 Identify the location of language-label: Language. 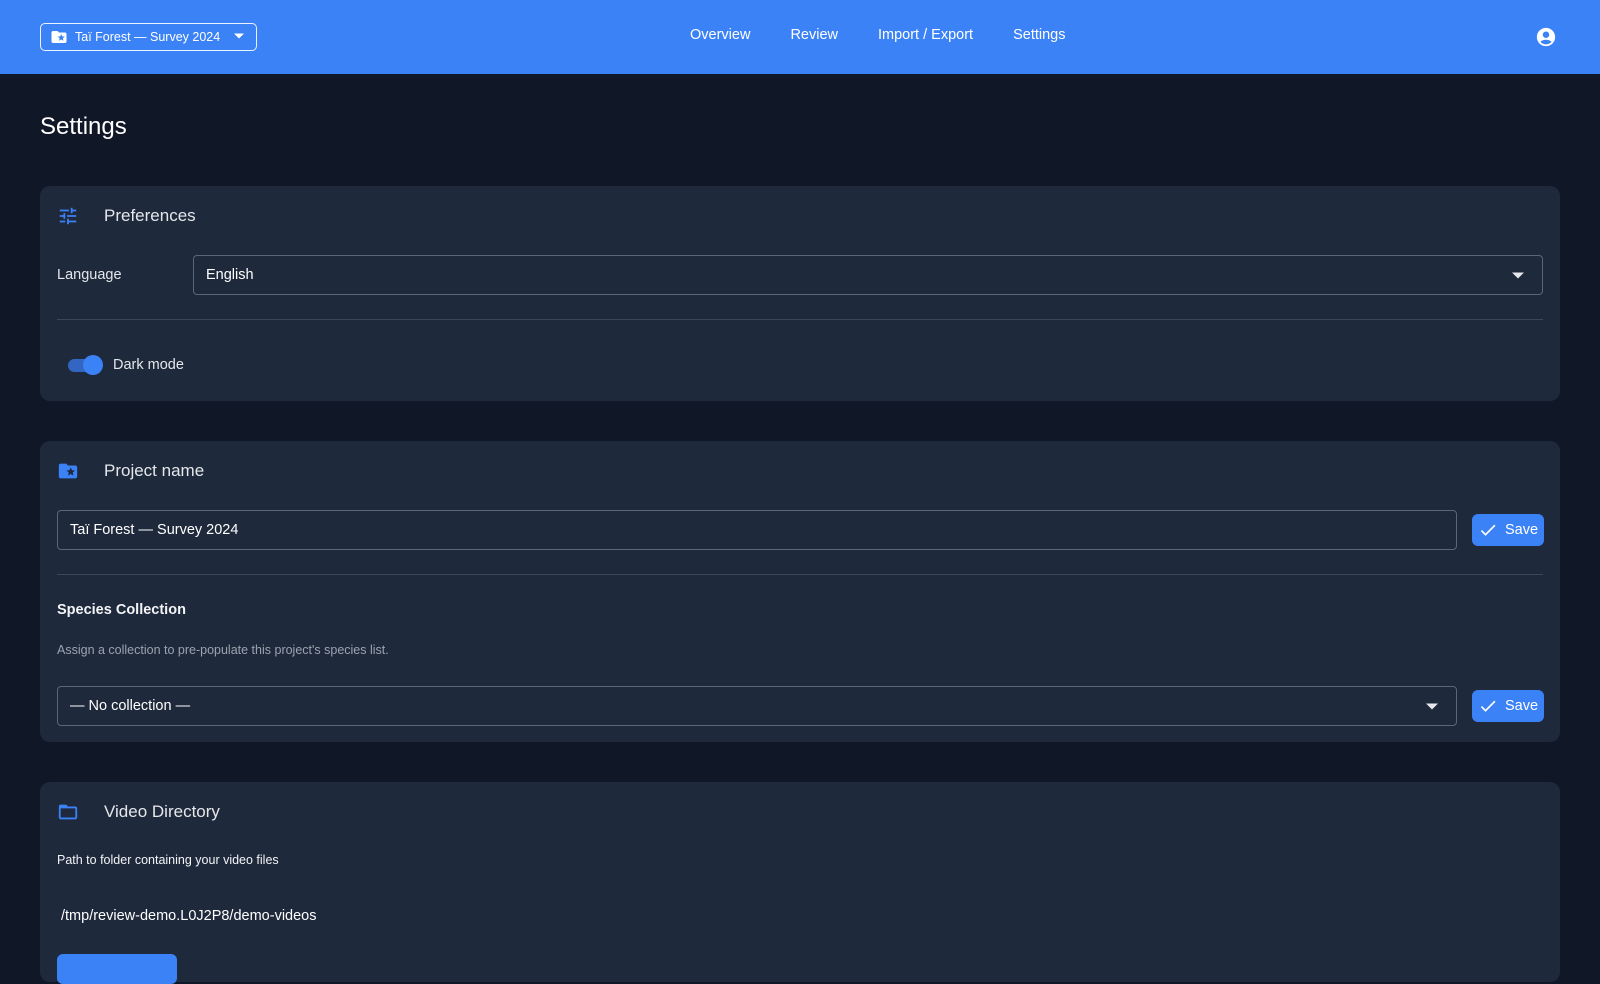
(89, 275).